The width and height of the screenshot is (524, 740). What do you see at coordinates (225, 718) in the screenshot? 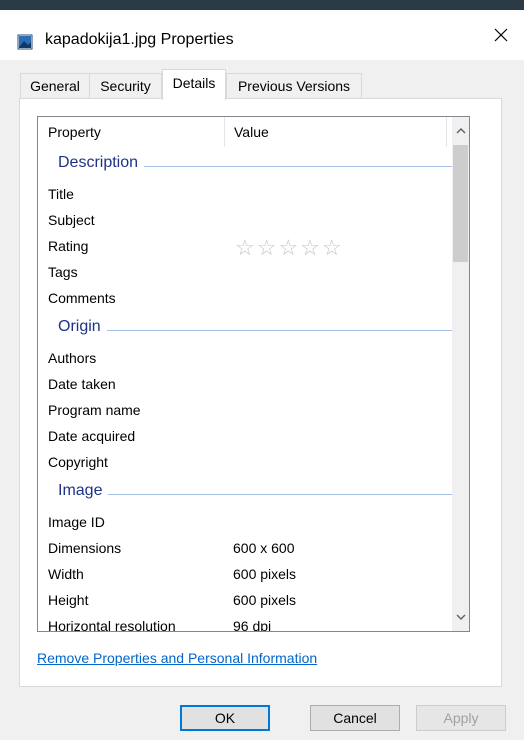
I see `ok-button: OK` at bounding box center [225, 718].